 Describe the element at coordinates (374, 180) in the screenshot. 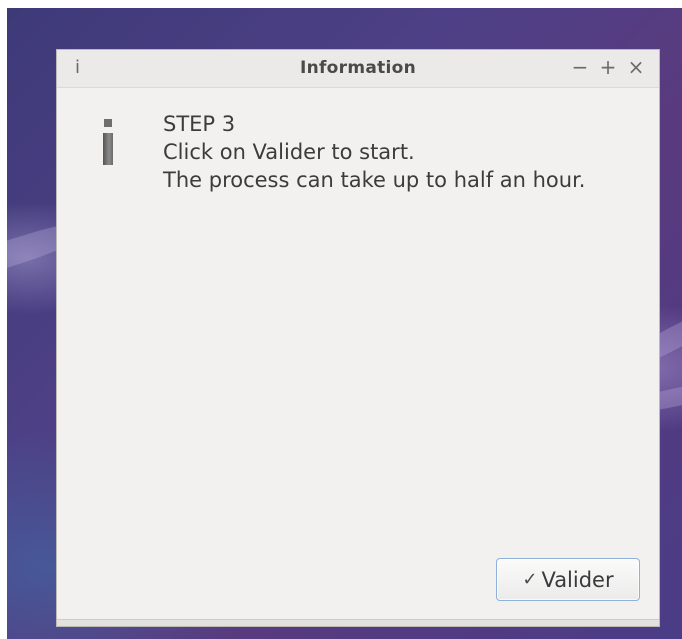

I see `message-line-duration: The process can take up to half an hour.` at that location.